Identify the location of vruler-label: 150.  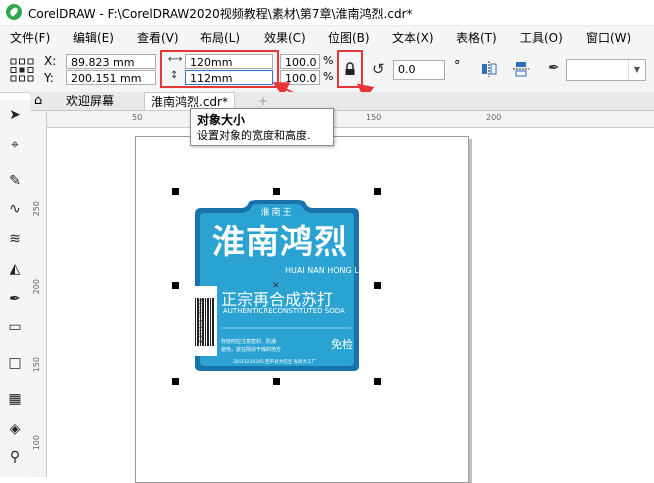
(36, 365).